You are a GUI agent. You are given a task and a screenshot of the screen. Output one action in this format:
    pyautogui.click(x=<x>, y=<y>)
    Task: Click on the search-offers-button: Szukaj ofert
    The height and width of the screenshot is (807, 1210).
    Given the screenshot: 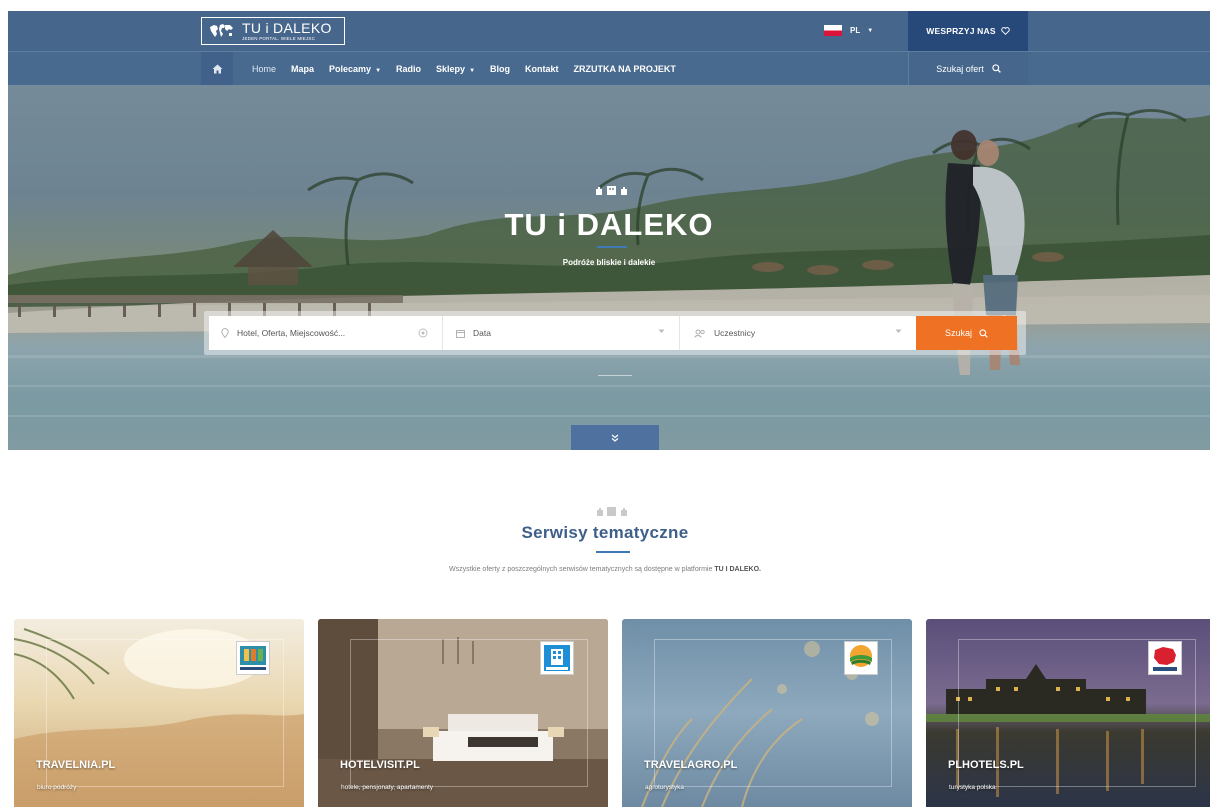 What is the action you would take?
    pyautogui.click(x=968, y=68)
    